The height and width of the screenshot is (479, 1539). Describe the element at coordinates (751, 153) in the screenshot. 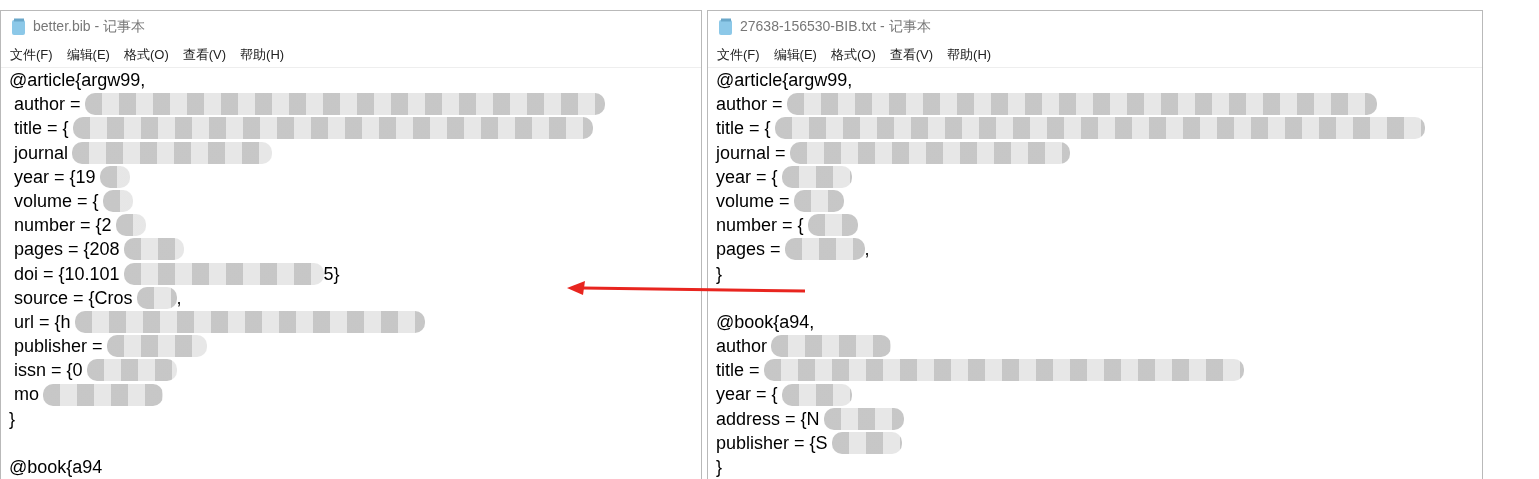

I see `text-line: journal =` at that location.